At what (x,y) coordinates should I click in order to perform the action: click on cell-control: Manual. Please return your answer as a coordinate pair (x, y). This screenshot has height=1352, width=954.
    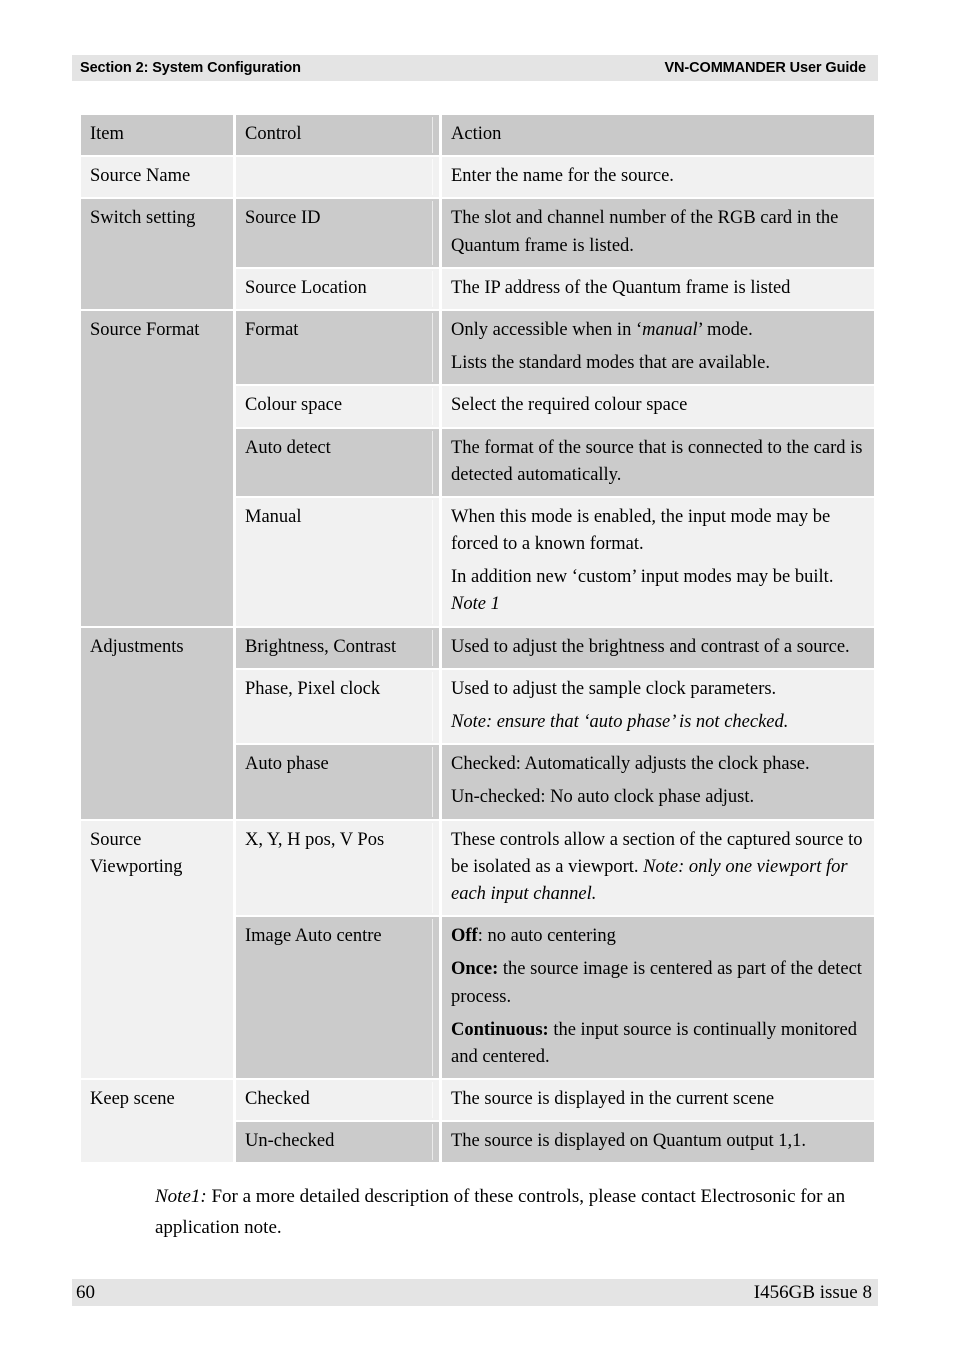
    Looking at the image, I should click on (337, 561).